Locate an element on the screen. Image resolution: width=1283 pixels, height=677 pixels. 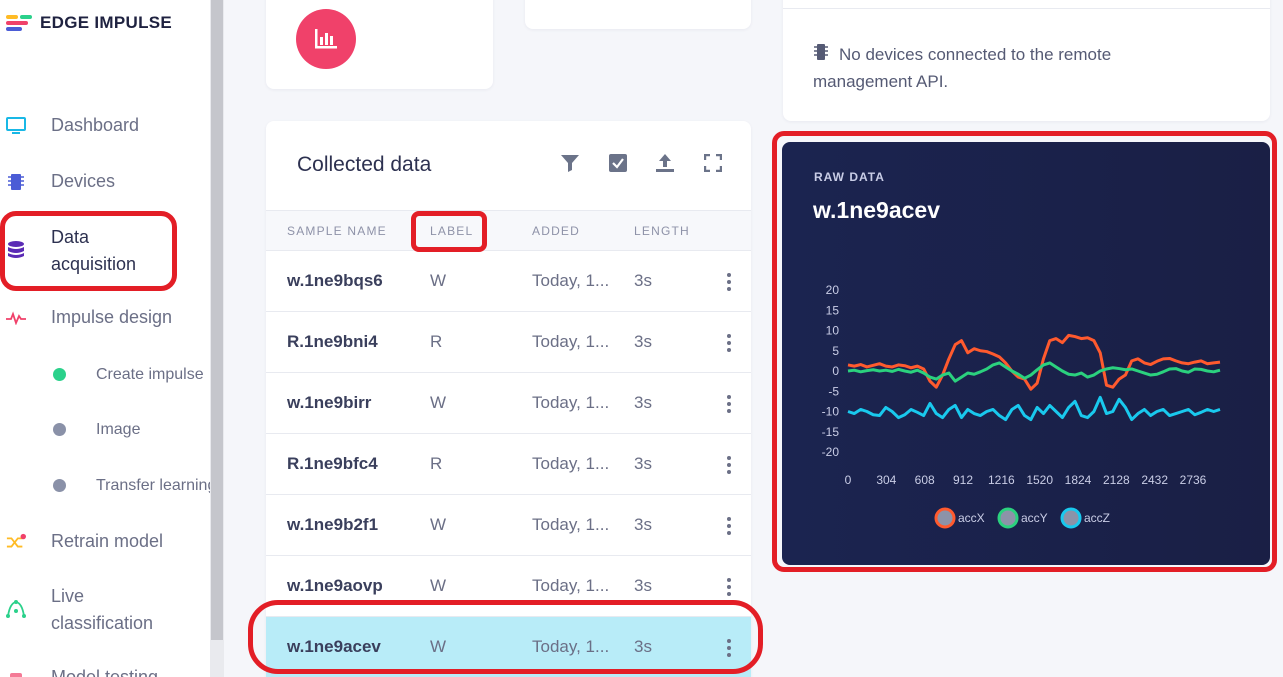
sample-label: R is located at coordinates (436, 463).